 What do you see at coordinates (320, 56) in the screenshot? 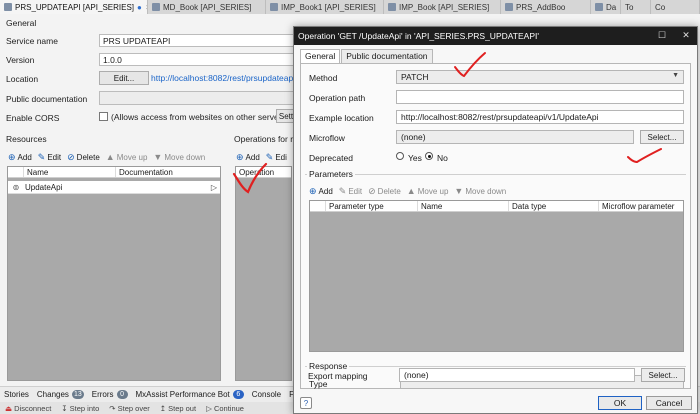
I see `tab-general: General` at bounding box center [320, 56].